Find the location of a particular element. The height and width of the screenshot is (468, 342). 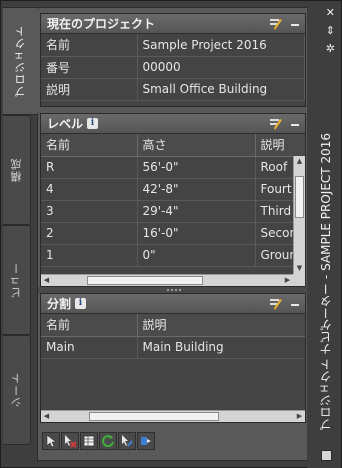

table-row: 4 42'-8" Fourt is located at coordinates (173, 189).